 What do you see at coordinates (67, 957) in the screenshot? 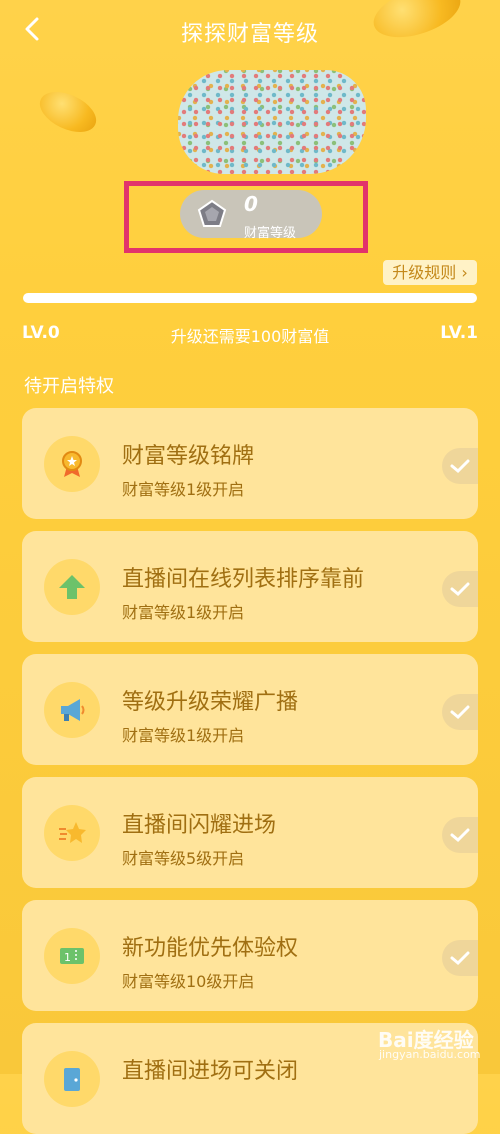
I see `svg-text: 1` at bounding box center [67, 957].